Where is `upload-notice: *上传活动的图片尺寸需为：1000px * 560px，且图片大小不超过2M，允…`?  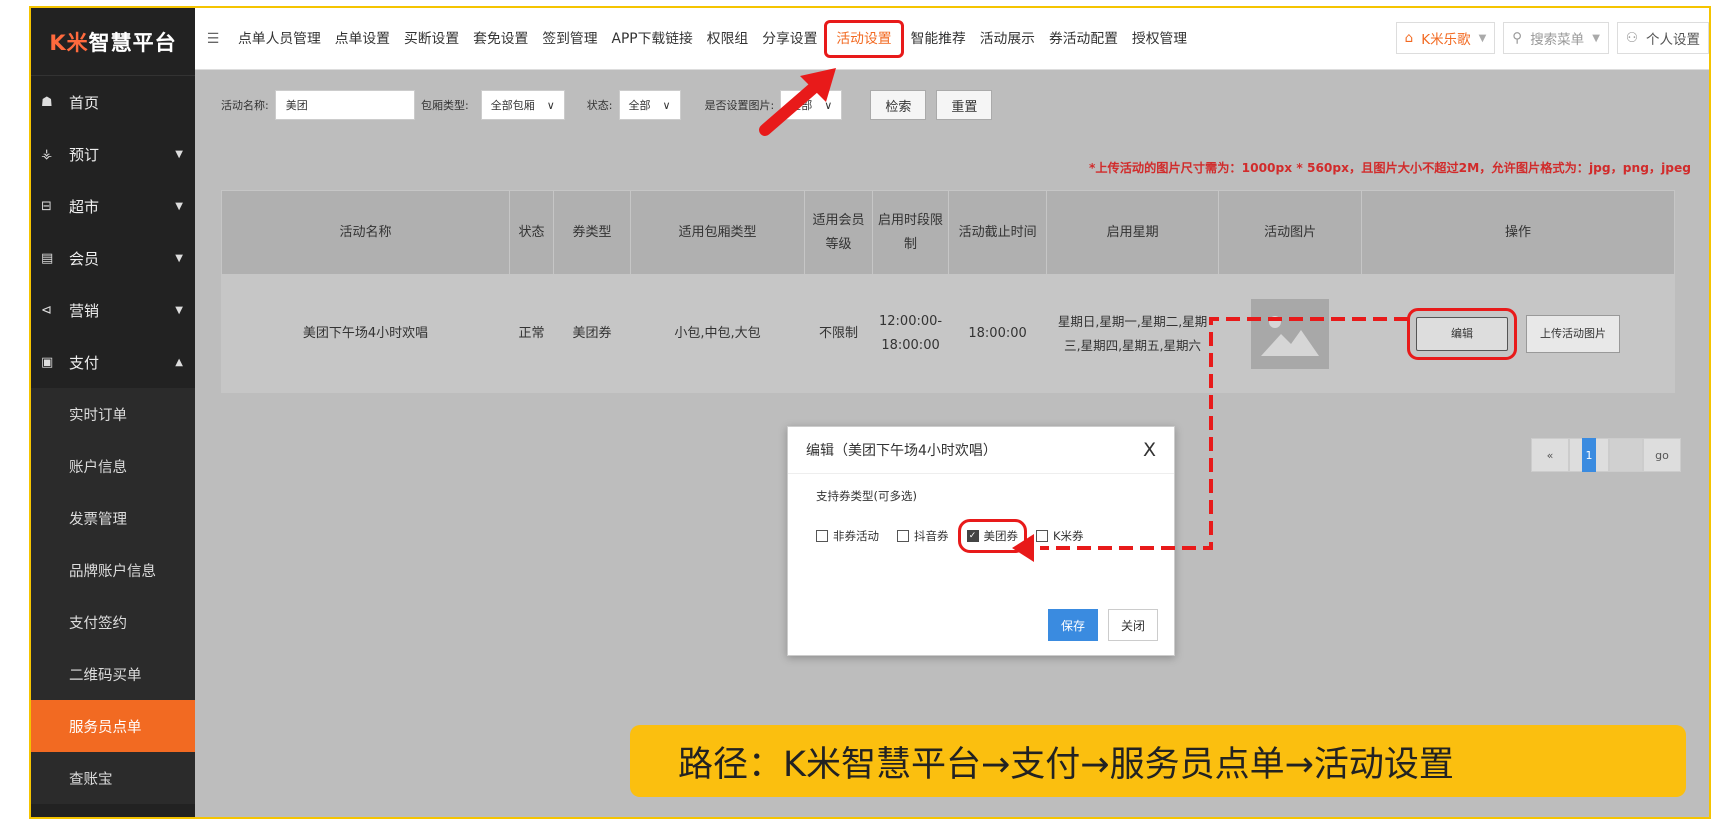
upload-notice: *上传活动的图片尺寸需为：1000px * 560px，且图片大小不超过2M，允… is located at coordinates (1389, 168).